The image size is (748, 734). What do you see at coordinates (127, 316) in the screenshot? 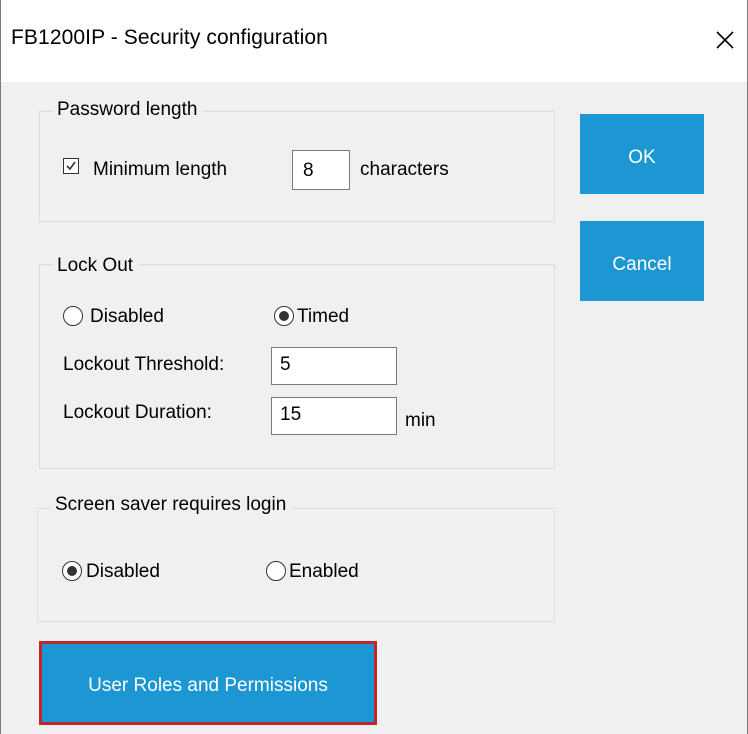
I see `lockout-disabled-label: Disabled` at bounding box center [127, 316].